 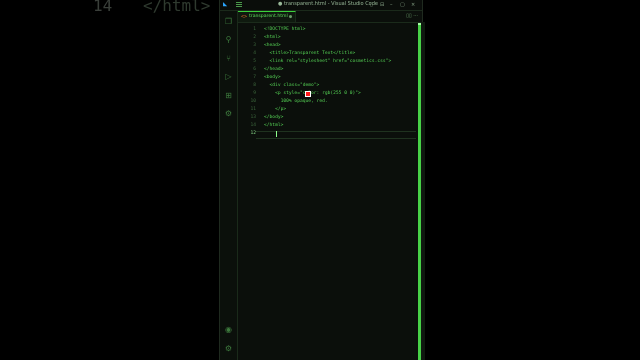 I want to click on active-line-highlight, so click(x=336, y=135).